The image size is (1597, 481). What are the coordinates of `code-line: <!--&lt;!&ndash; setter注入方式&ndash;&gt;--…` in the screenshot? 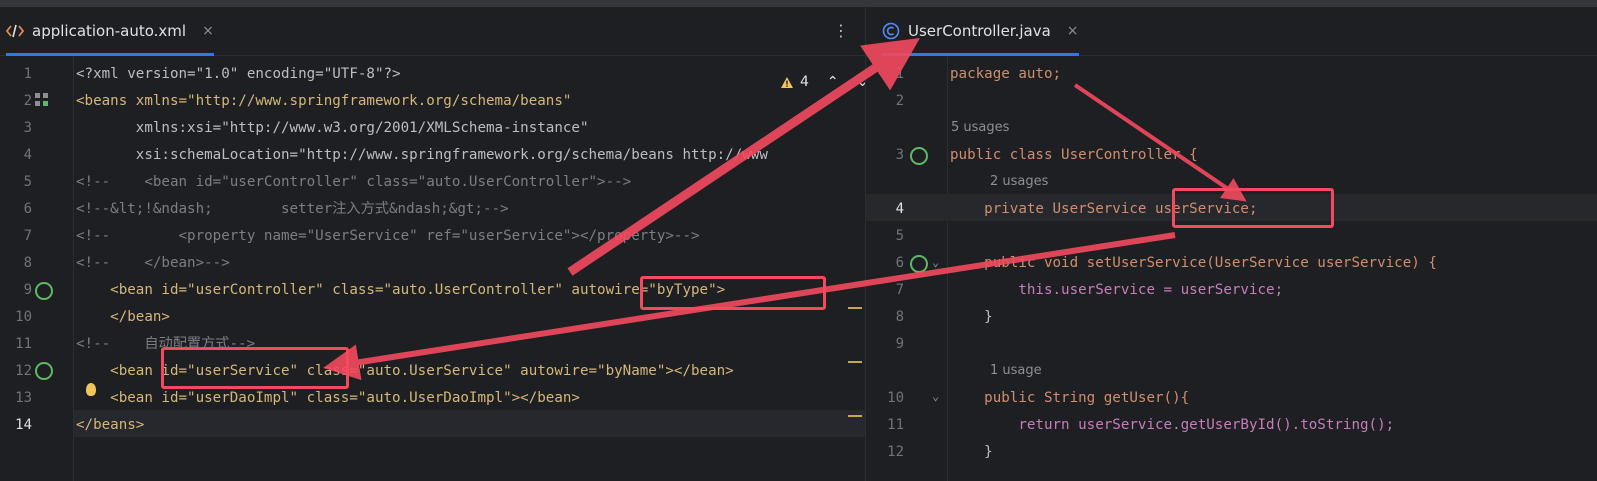 It's located at (292, 209).